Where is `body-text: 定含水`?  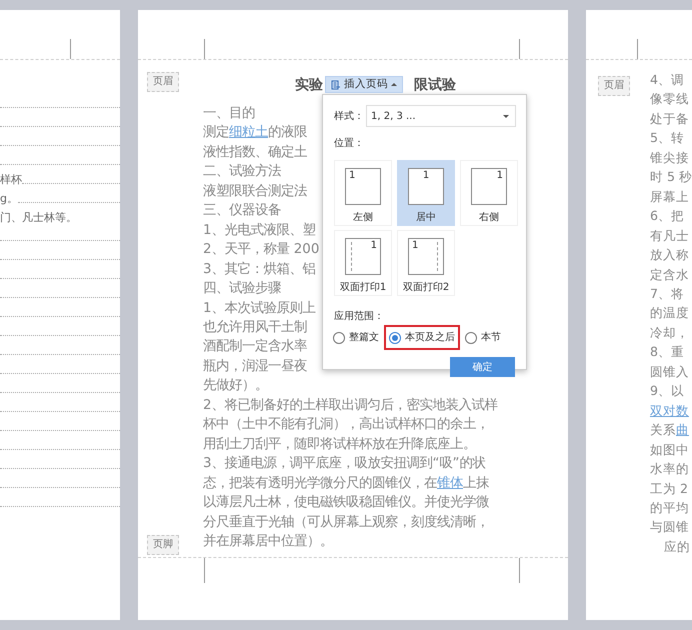
body-text: 定含水 is located at coordinates (669, 275).